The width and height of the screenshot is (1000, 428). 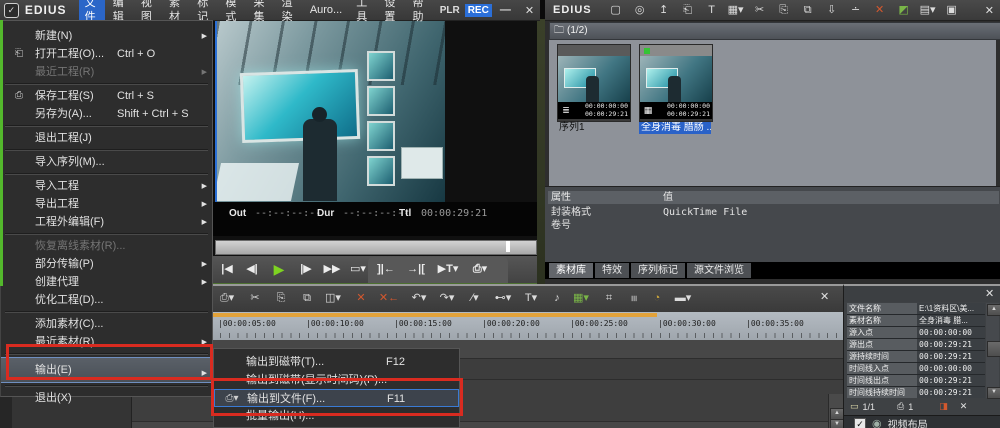 What do you see at coordinates (832, 10) in the screenshot?
I see `send-to-timeline-icon: ⇩` at bounding box center [832, 10].